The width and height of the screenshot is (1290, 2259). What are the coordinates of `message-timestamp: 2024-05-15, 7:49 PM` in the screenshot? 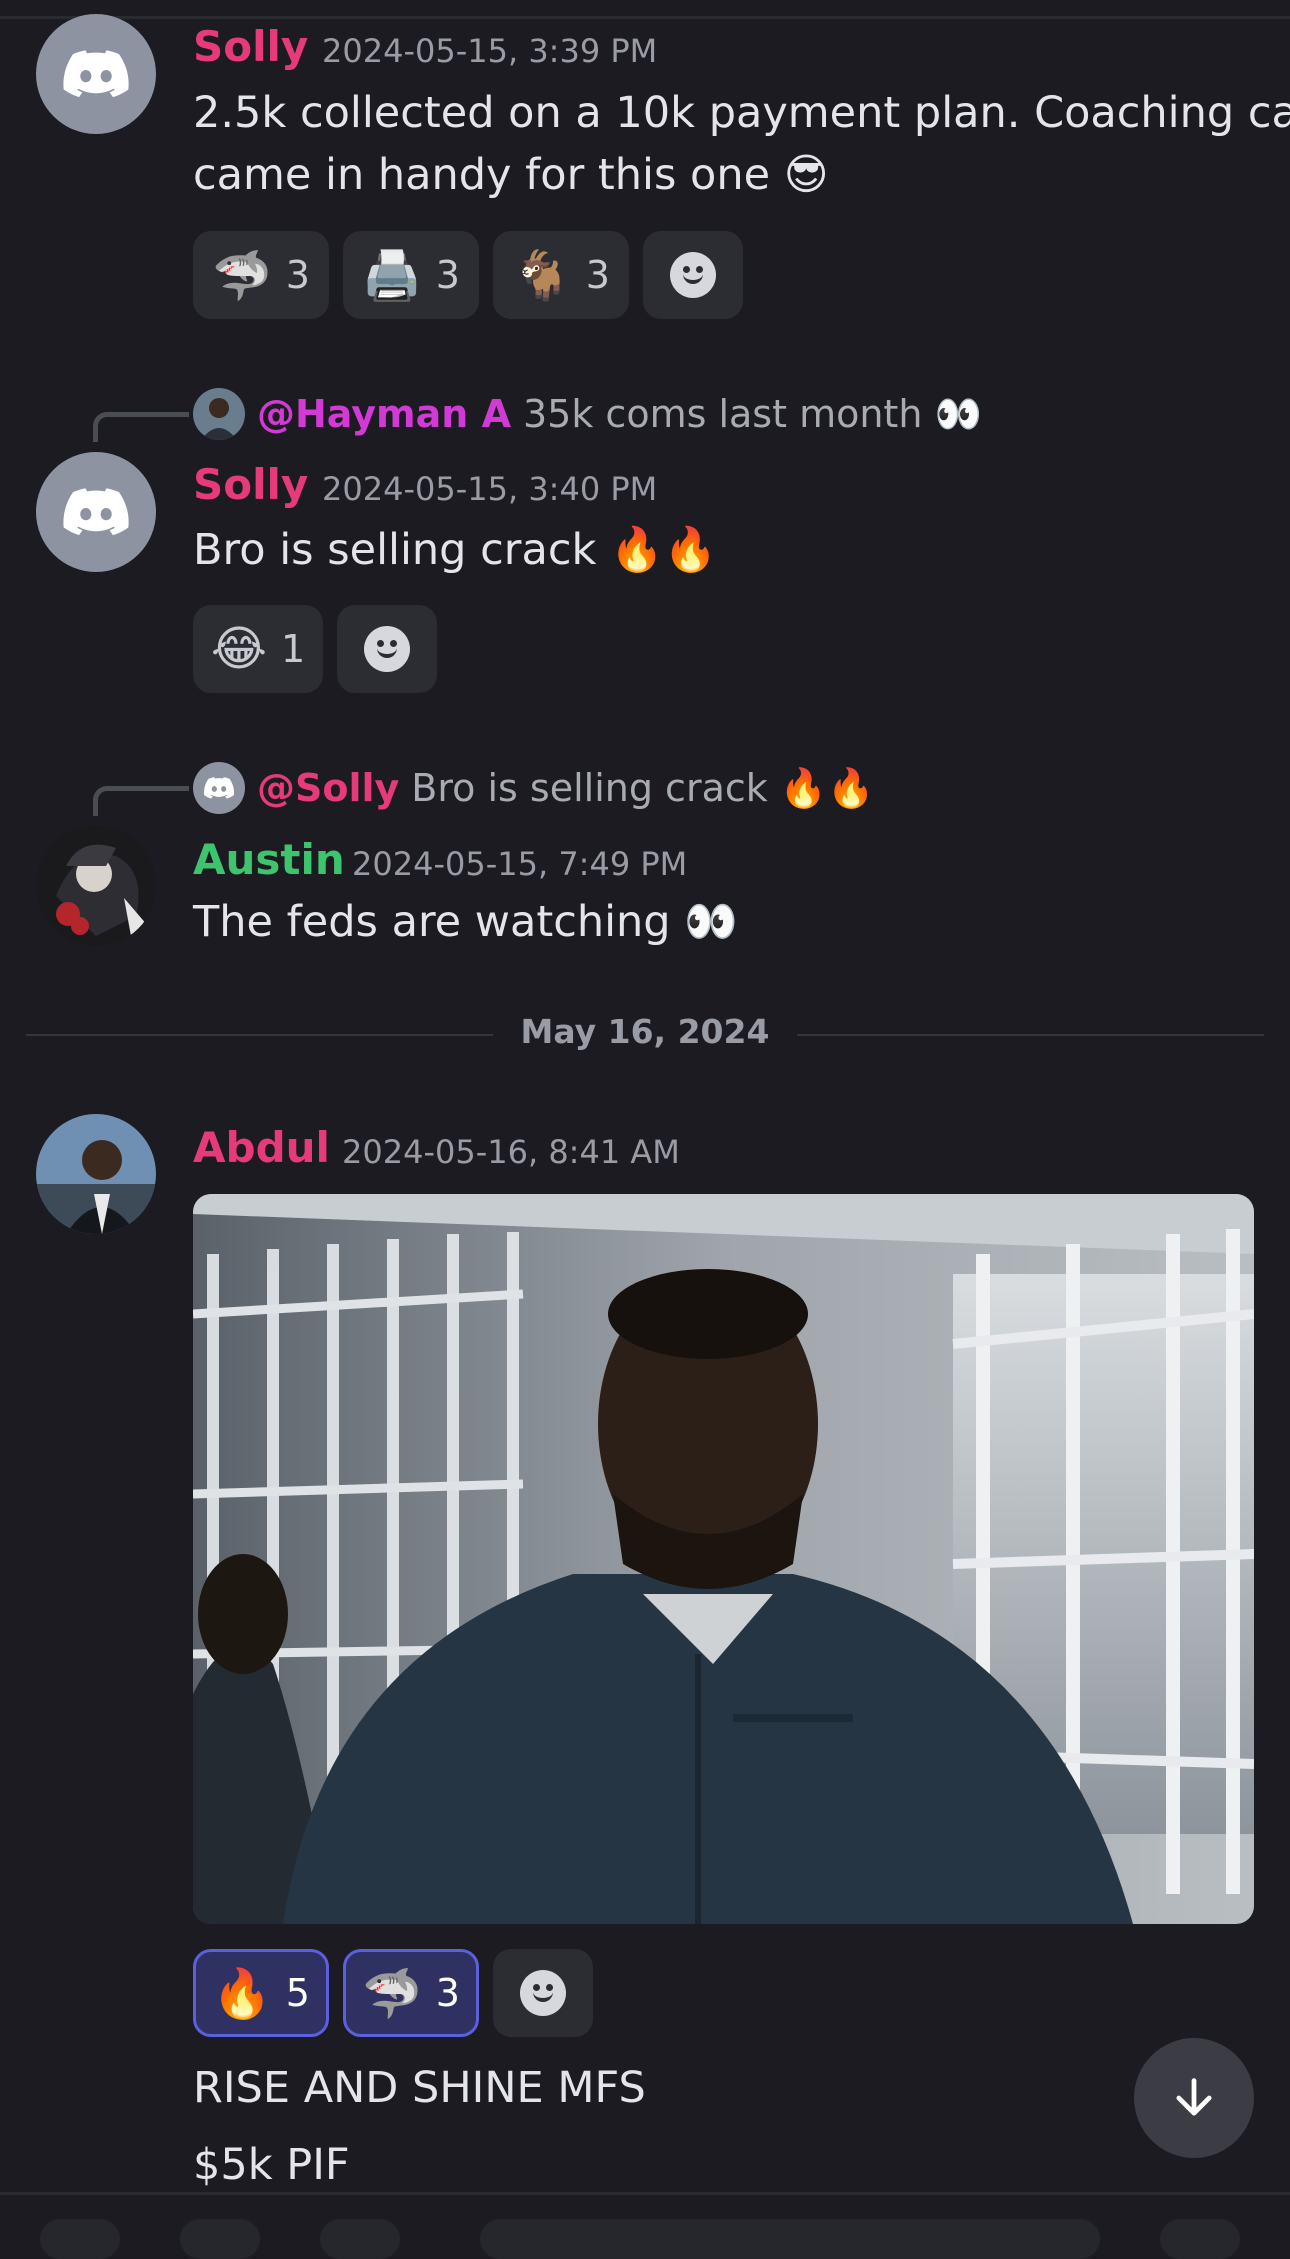 It's located at (520, 864).